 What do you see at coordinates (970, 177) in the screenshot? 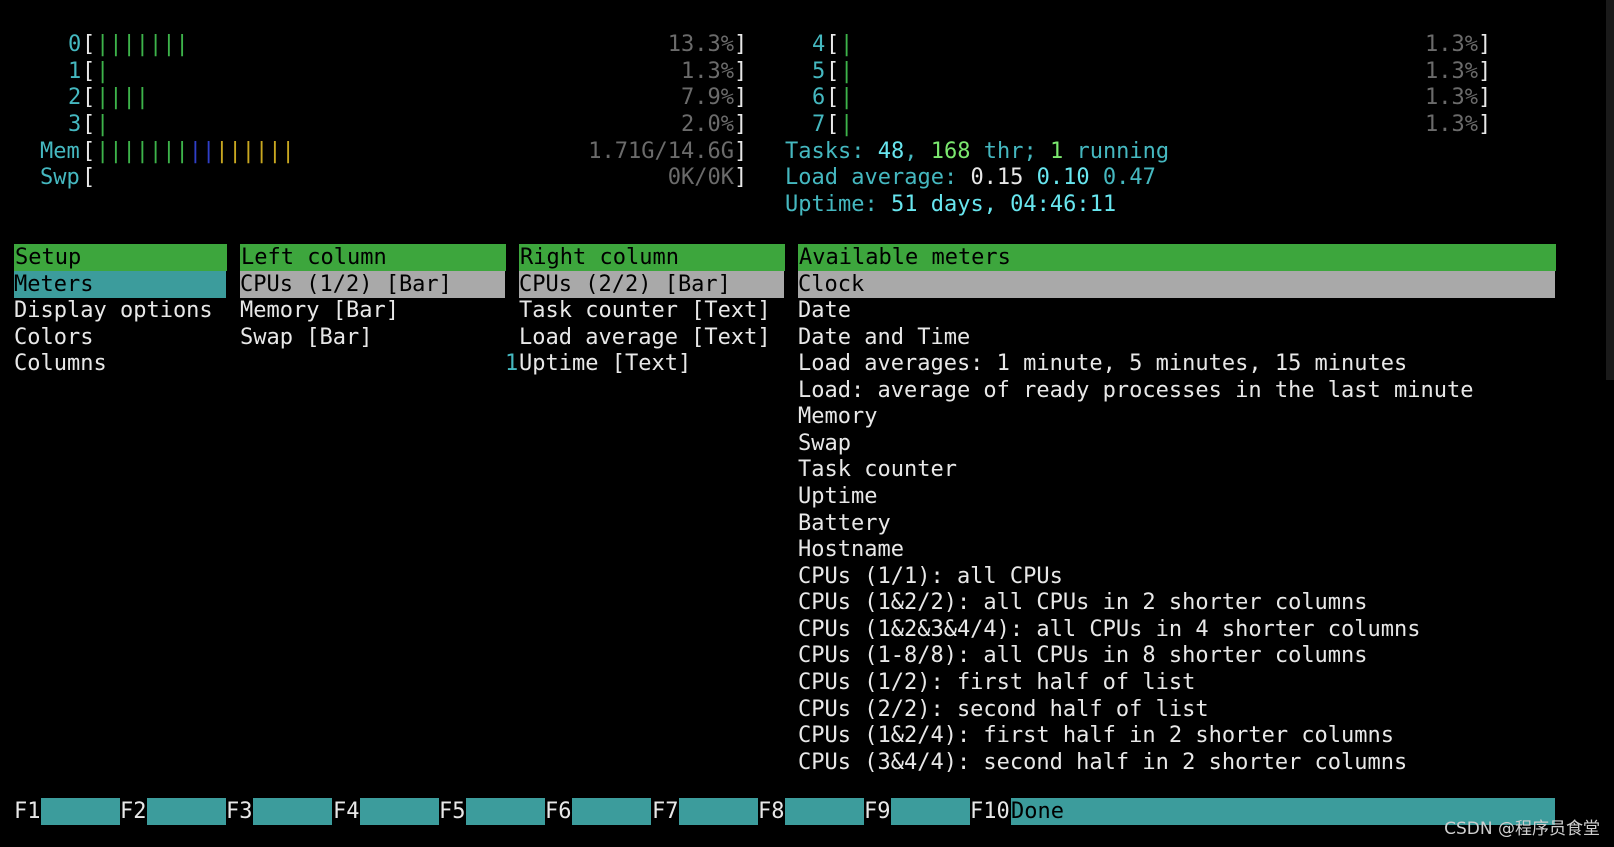
I see `load-average: Load average: 0.15 0.10 0.47` at bounding box center [970, 177].